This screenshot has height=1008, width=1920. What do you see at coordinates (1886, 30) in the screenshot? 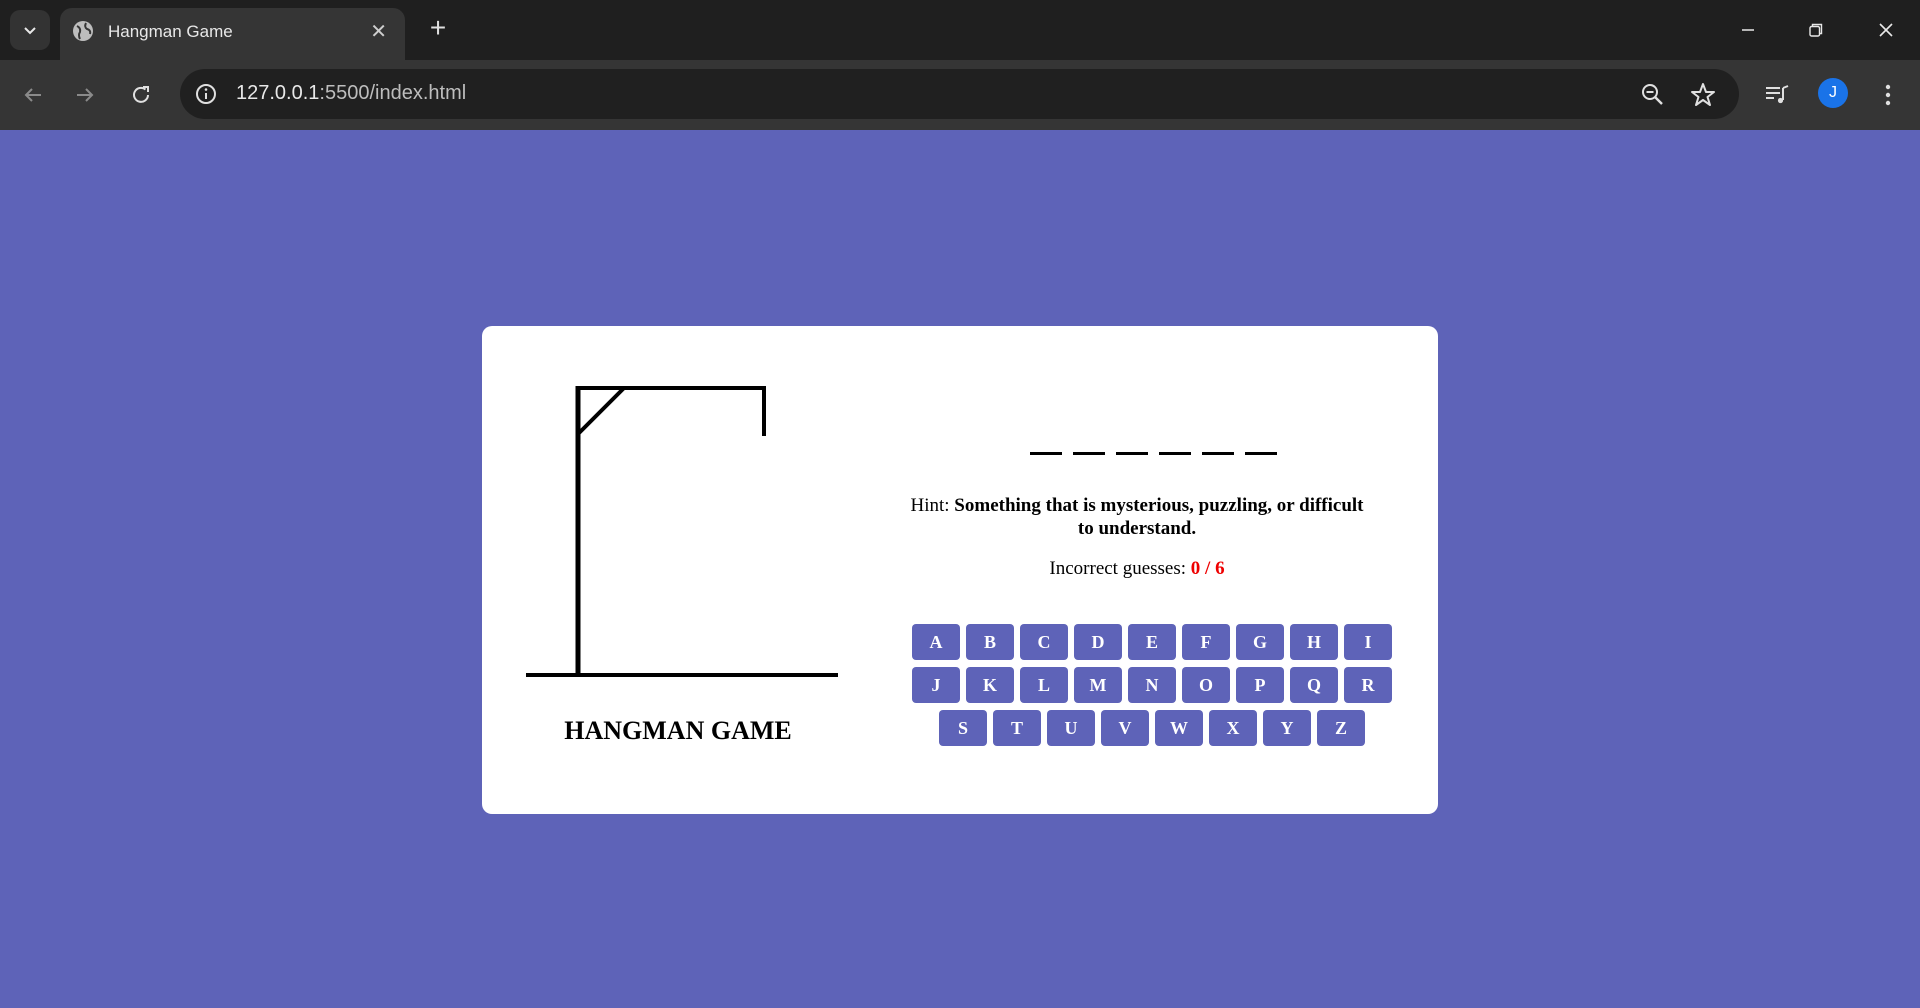
I see `close-window-icon` at bounding box center [1886, 30].